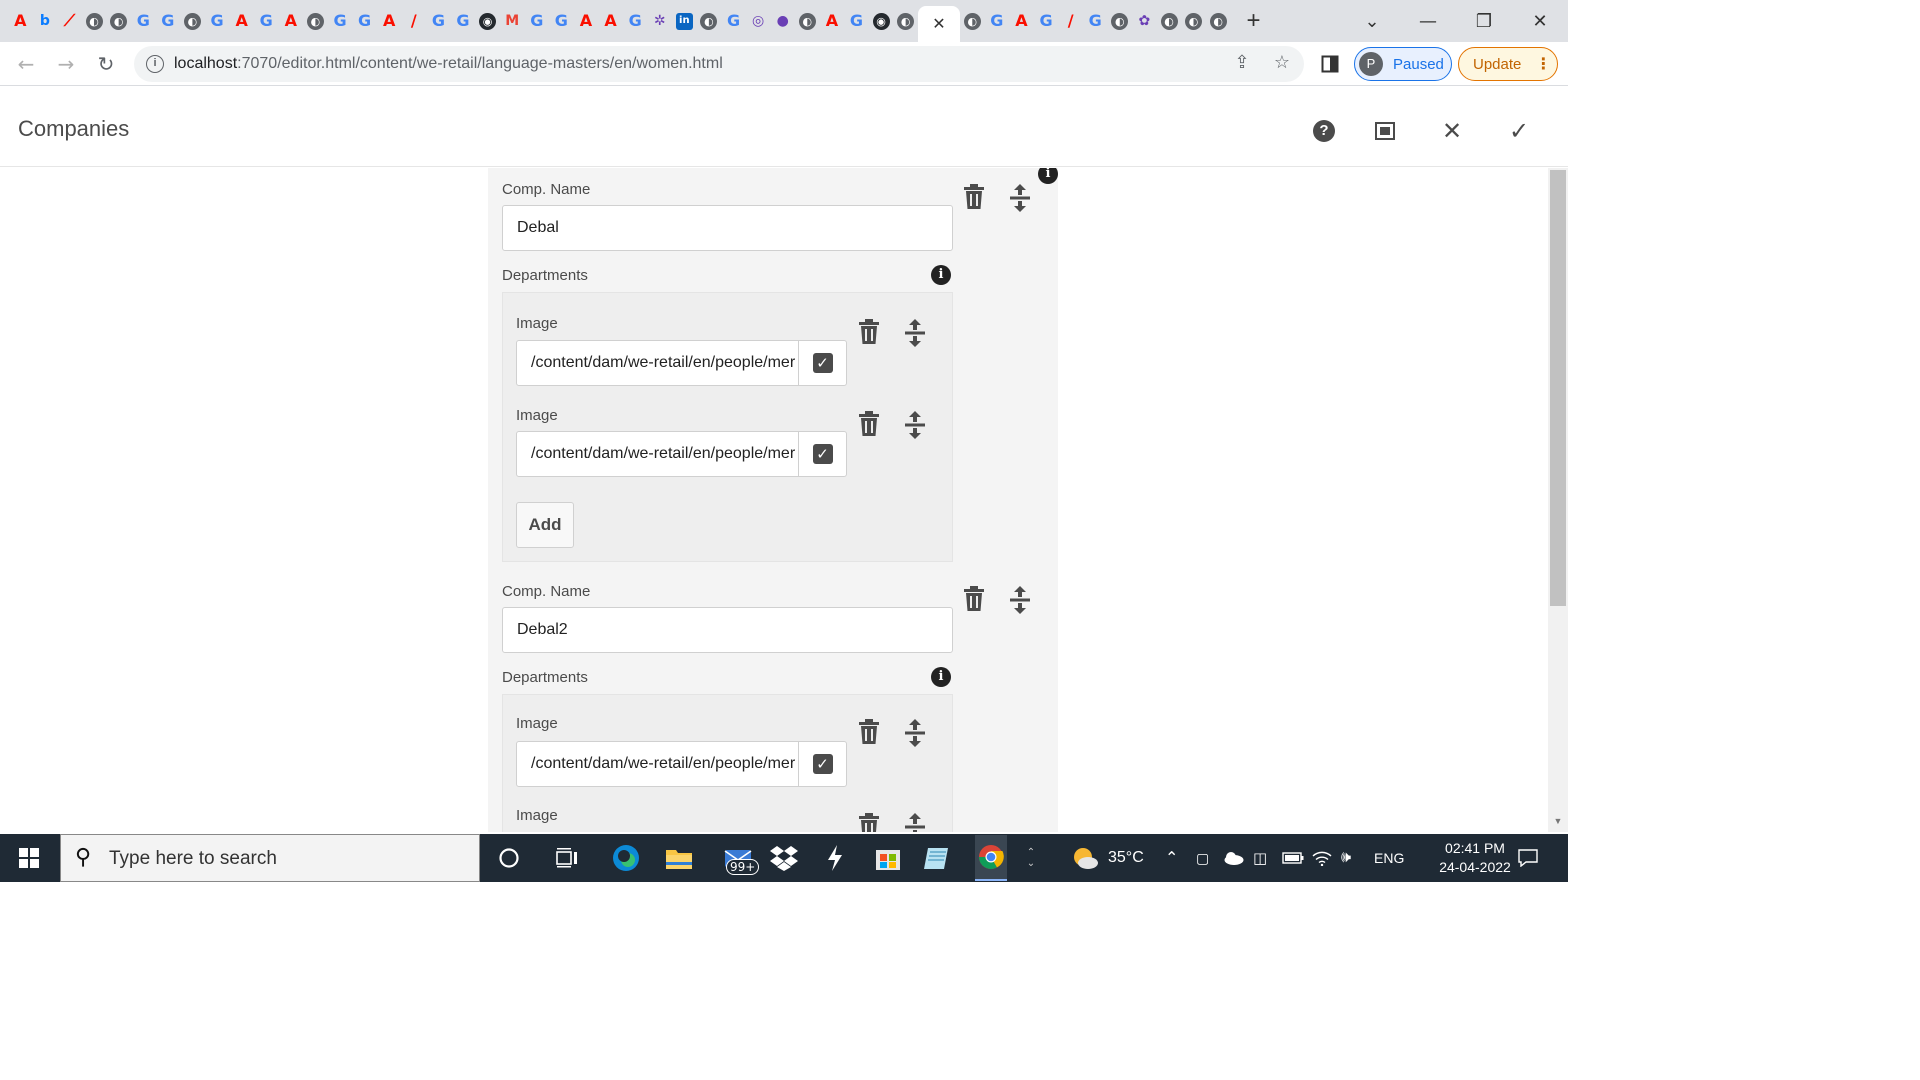  Describe the element at coordinates (168, 21) in the screenshot. I see `tab-google-6: G` at that location.